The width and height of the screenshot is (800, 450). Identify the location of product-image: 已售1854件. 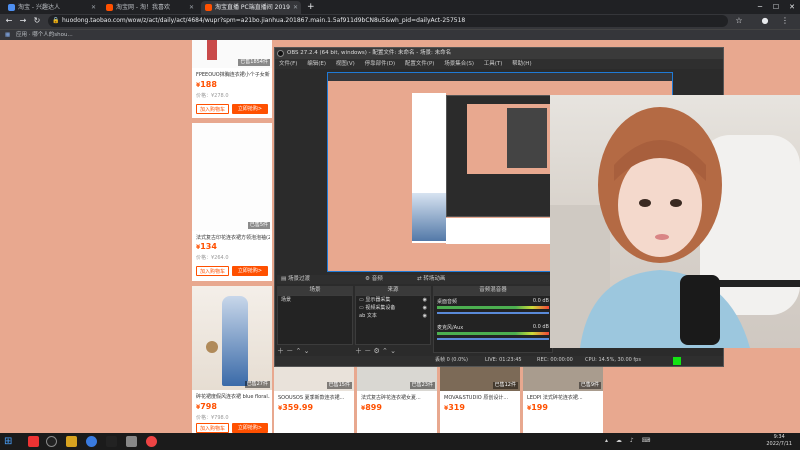
(232, 54).